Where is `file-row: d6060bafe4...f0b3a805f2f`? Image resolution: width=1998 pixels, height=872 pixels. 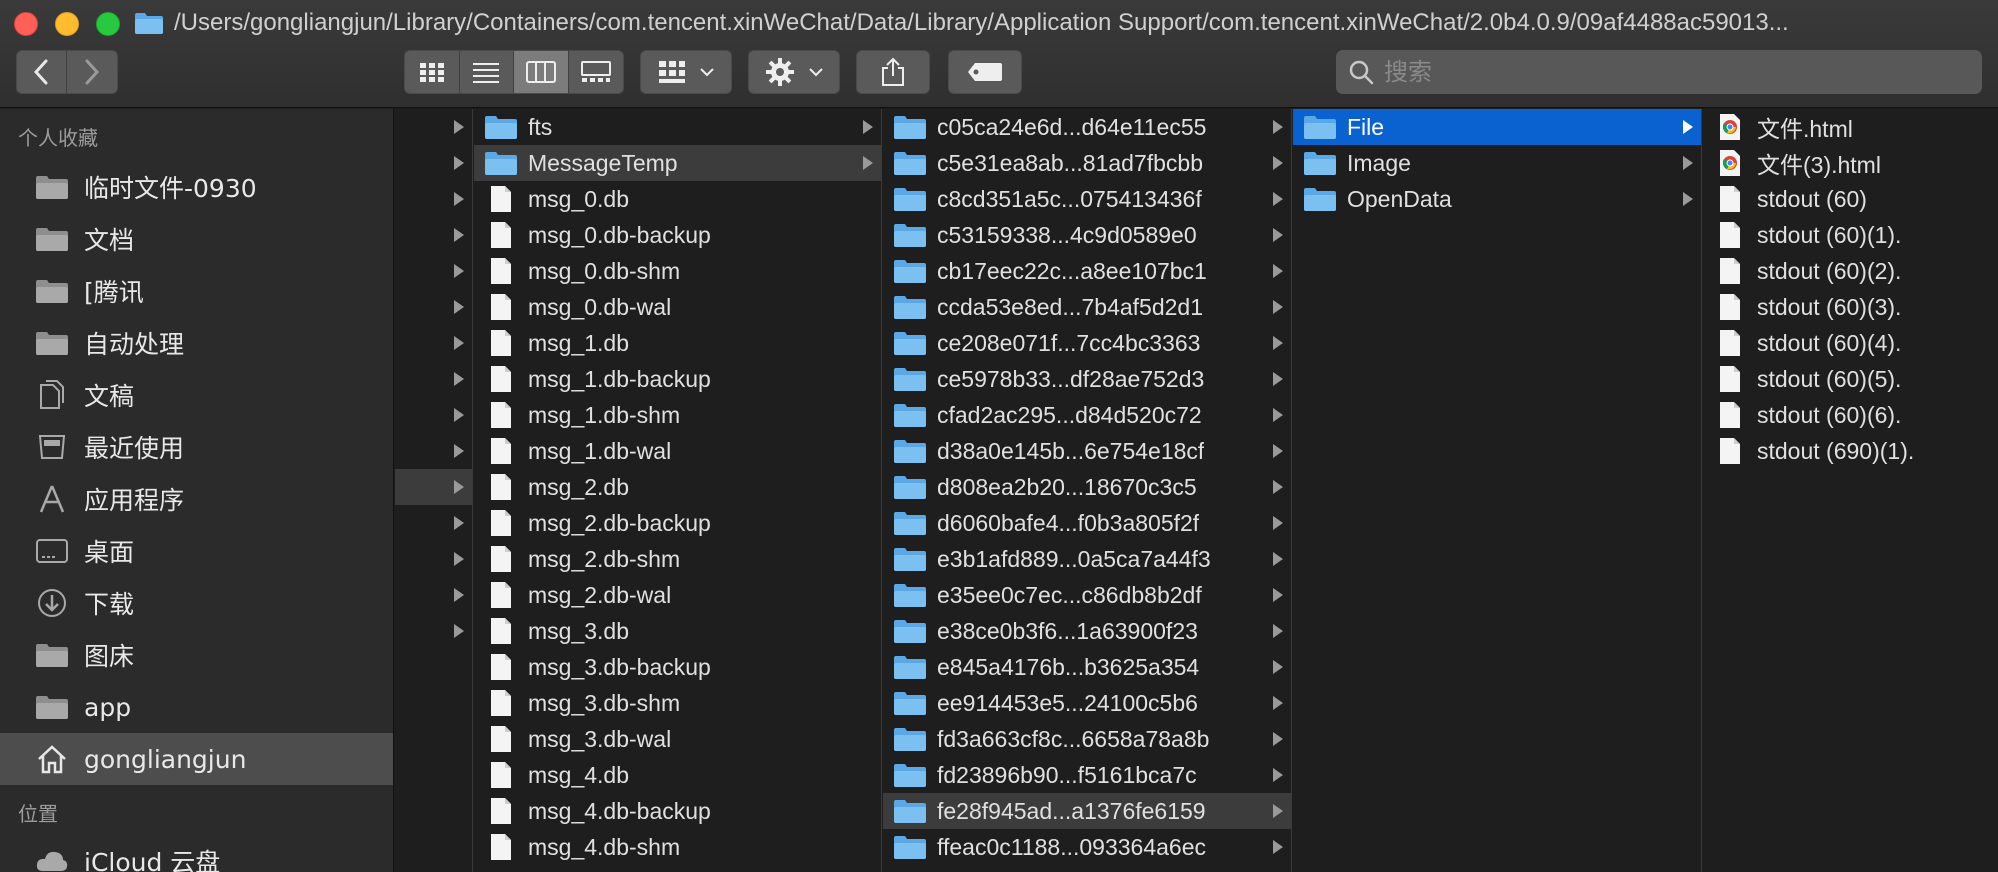
file-row: d6060bafe4...f0b3a805f2f is located at coordinates (1087, 523).